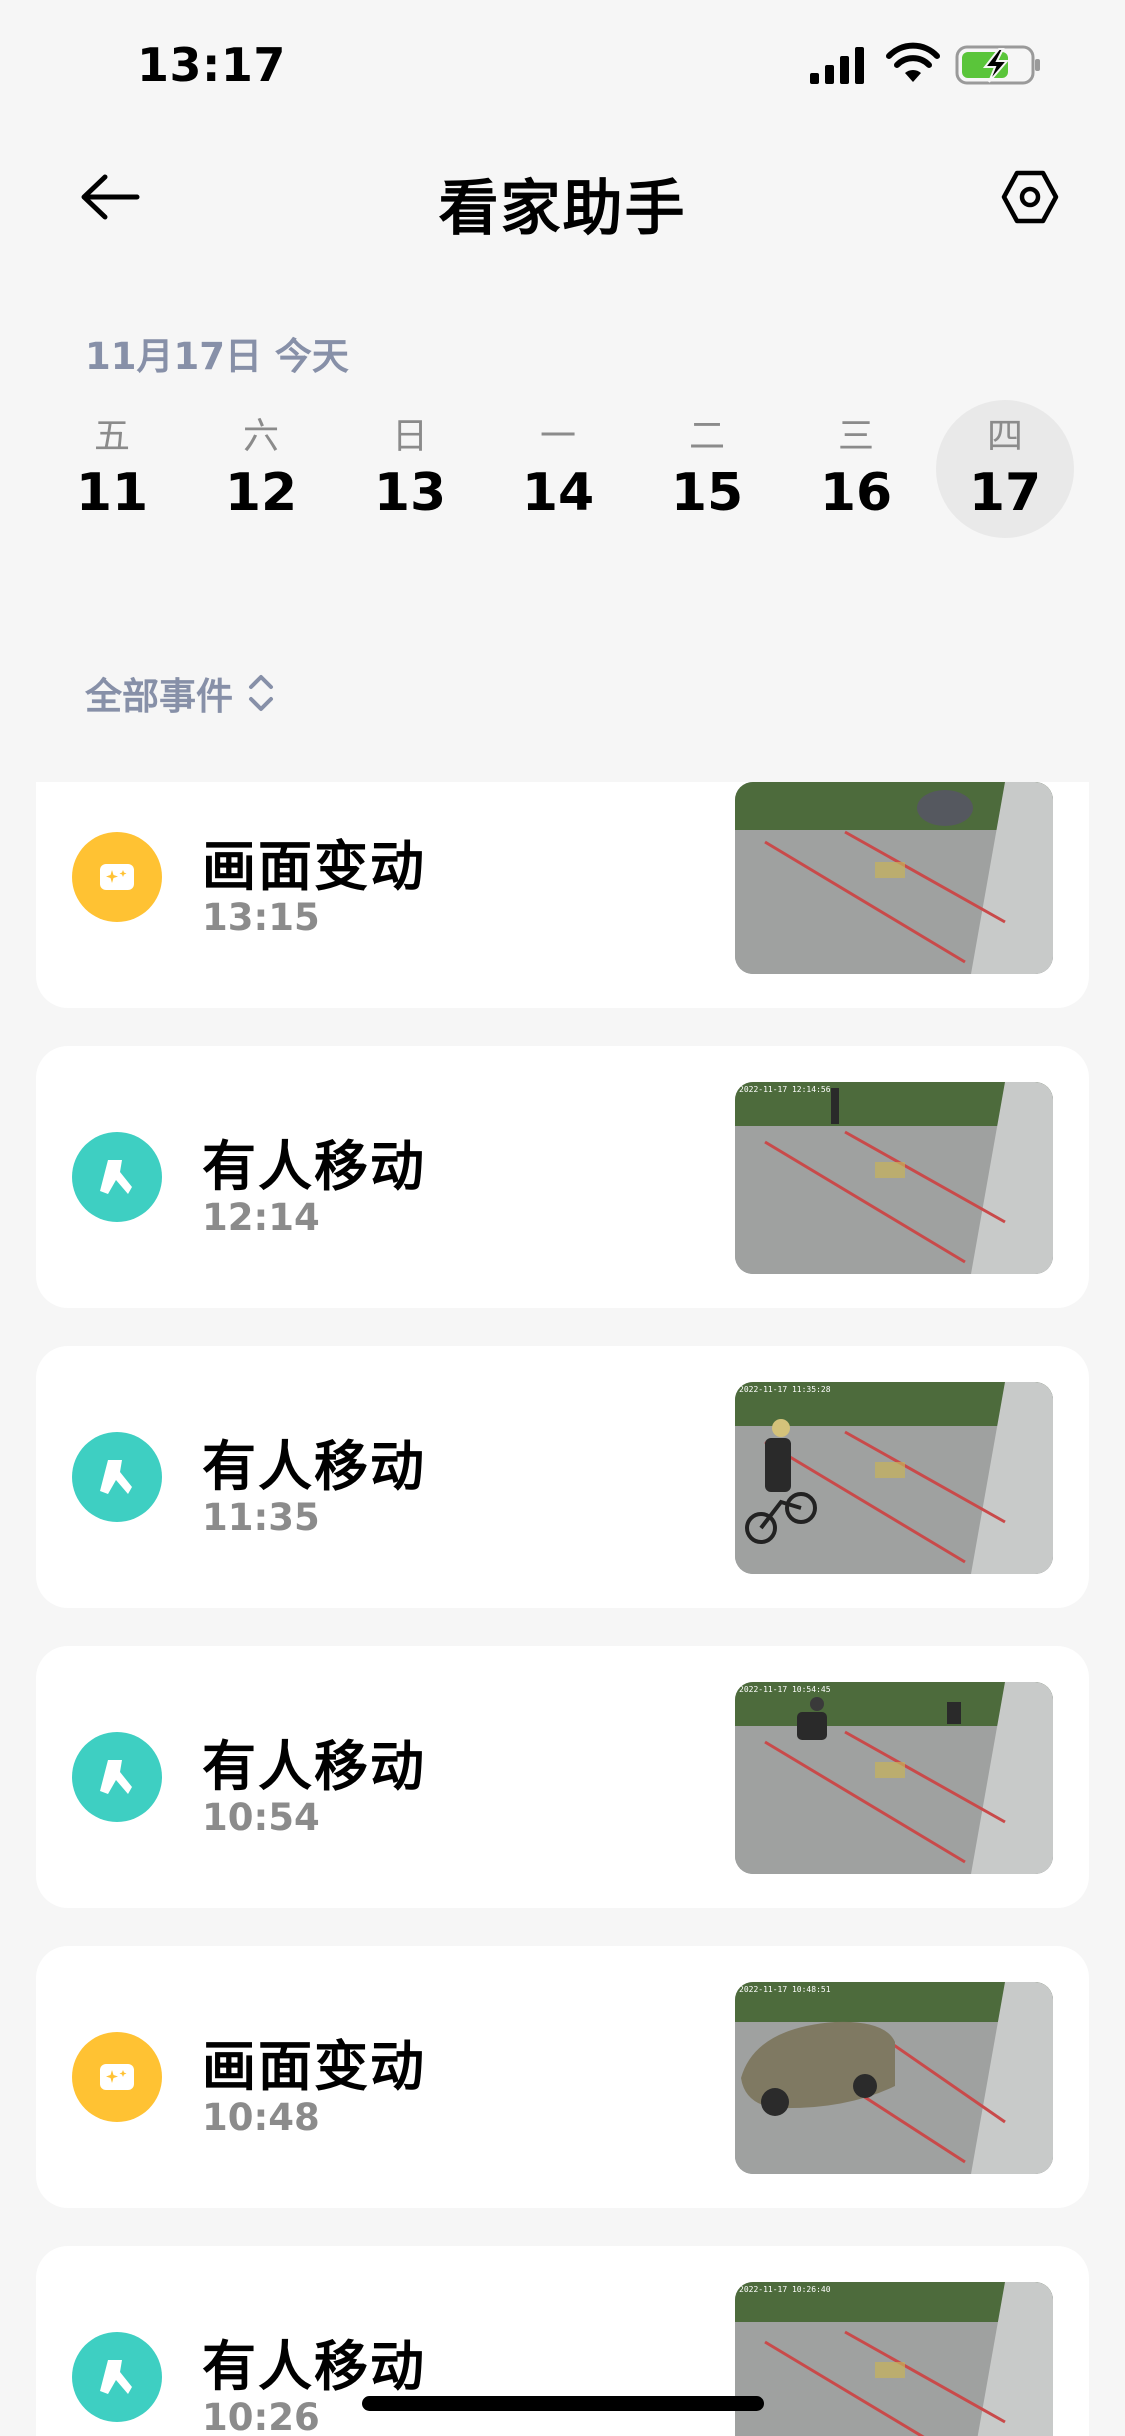 The height and width of the screenshot is (2436, 1125). I want to click on hexagon-settings-icon, so click(1030, 197).